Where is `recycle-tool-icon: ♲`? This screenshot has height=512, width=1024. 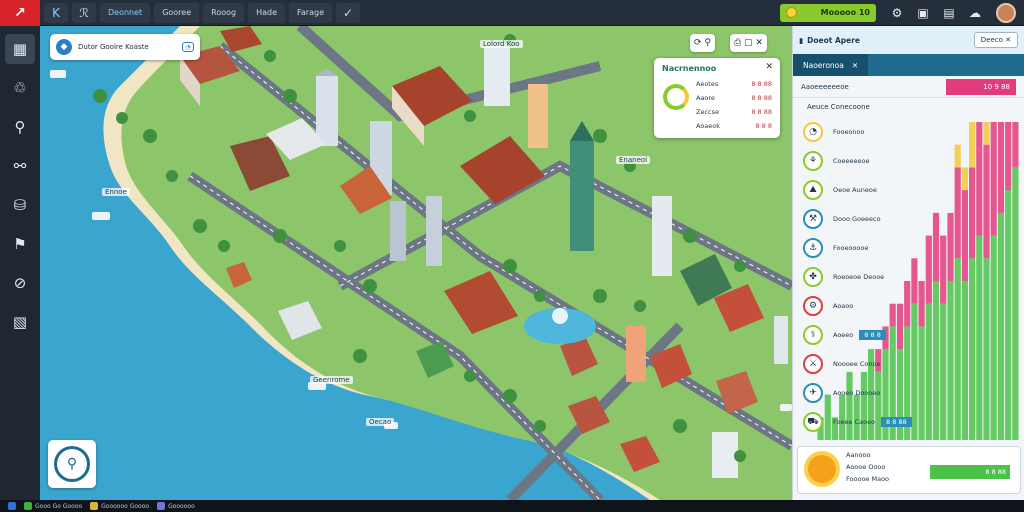 recycle-tool-icon: ♲ is located at coordinates (20, 88).